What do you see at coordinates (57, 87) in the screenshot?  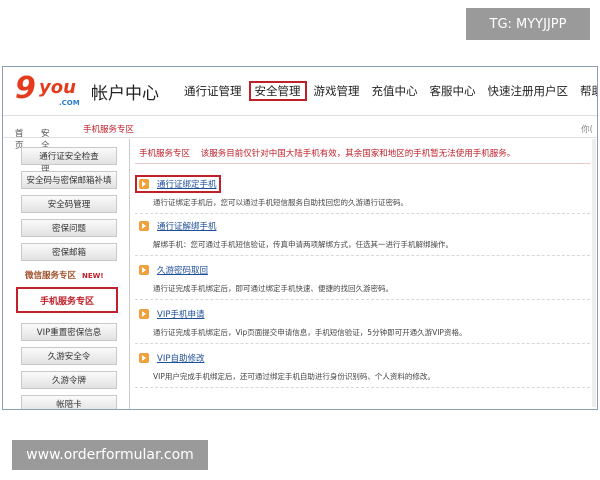 I see `logo-text: you` at bounding box center [57, 87].